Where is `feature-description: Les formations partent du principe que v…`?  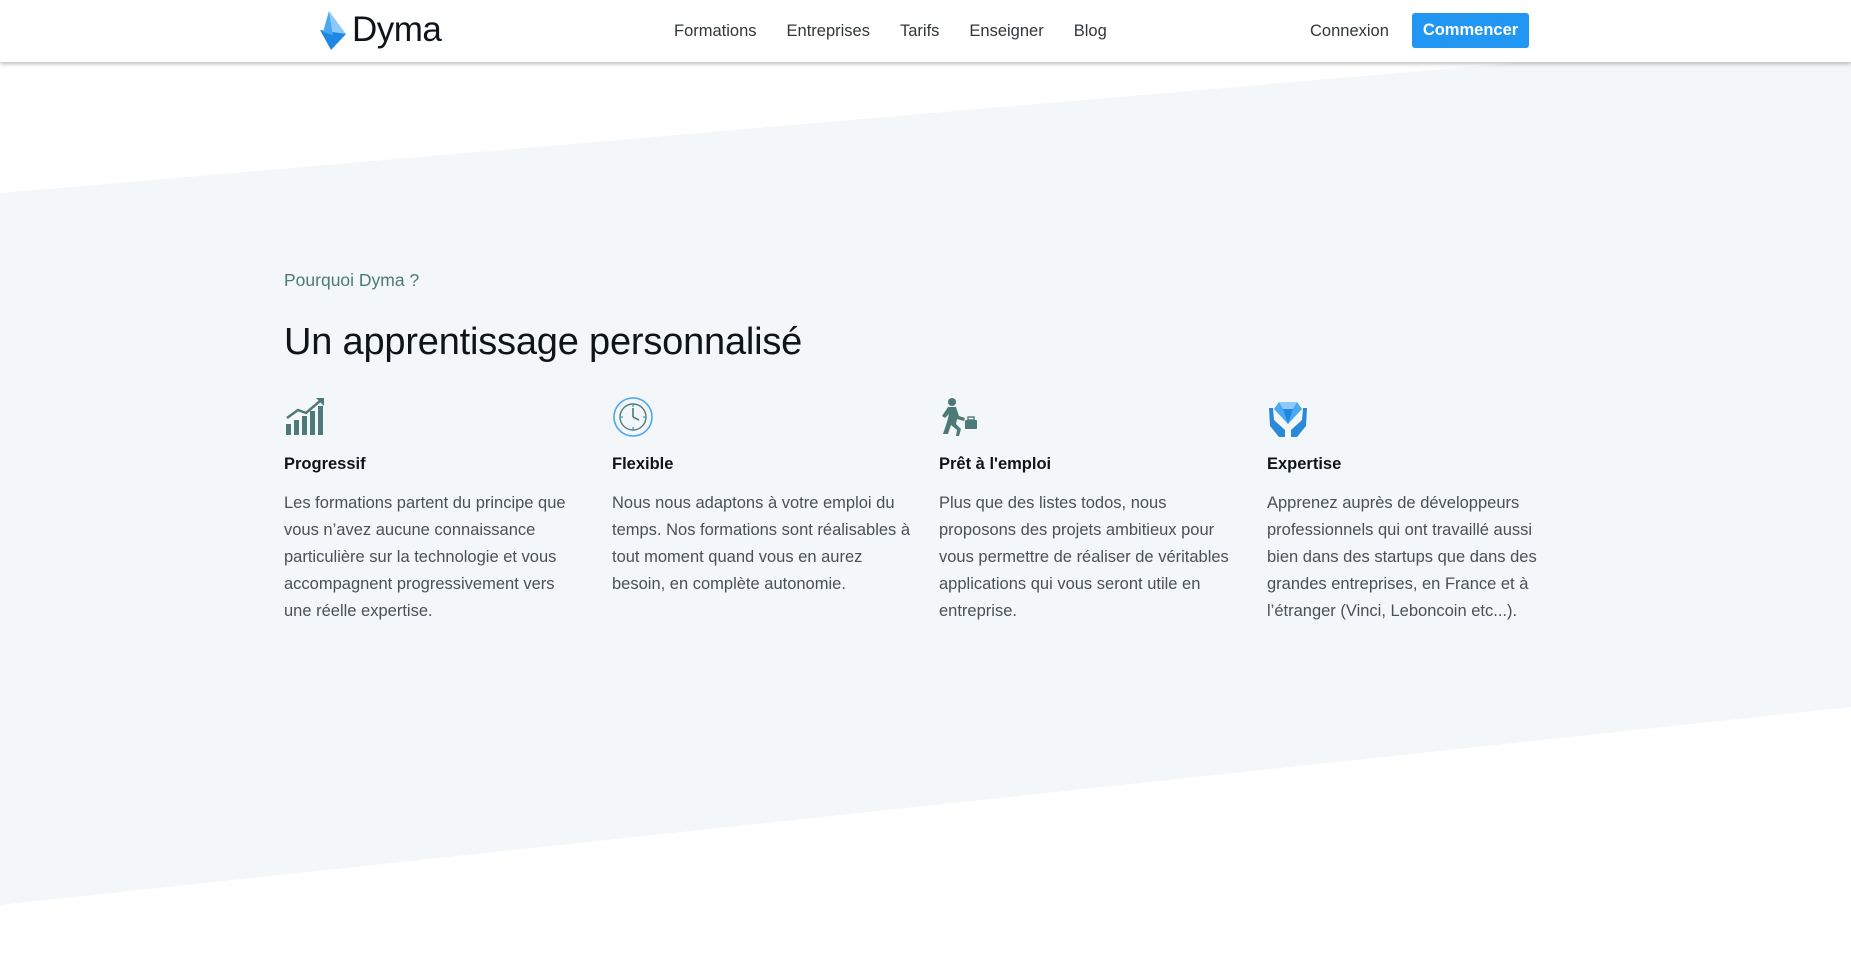
feature-description: Les formations partent du principe que v… is located at coordinates (425, 557).